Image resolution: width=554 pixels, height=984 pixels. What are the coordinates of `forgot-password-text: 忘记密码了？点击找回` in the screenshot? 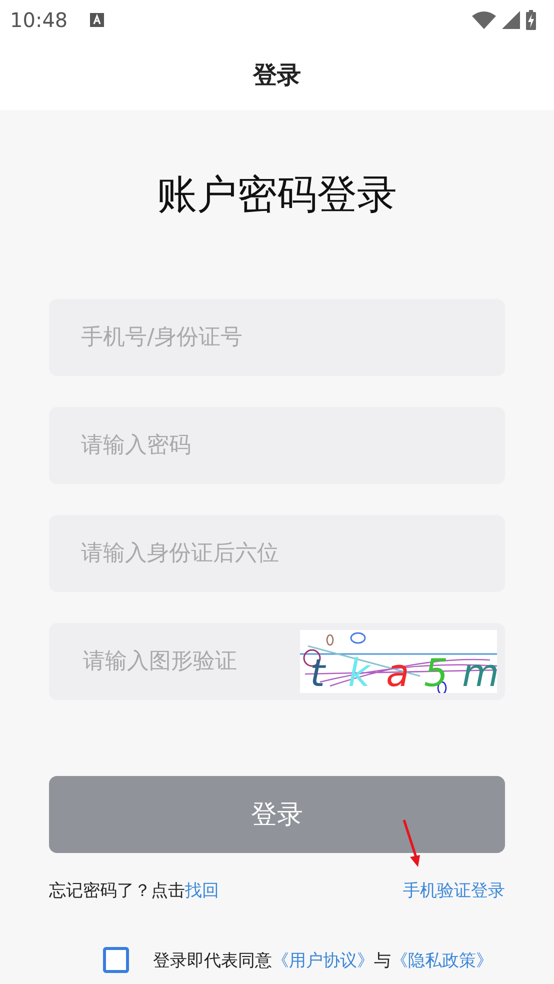 It's located at (134, 891).